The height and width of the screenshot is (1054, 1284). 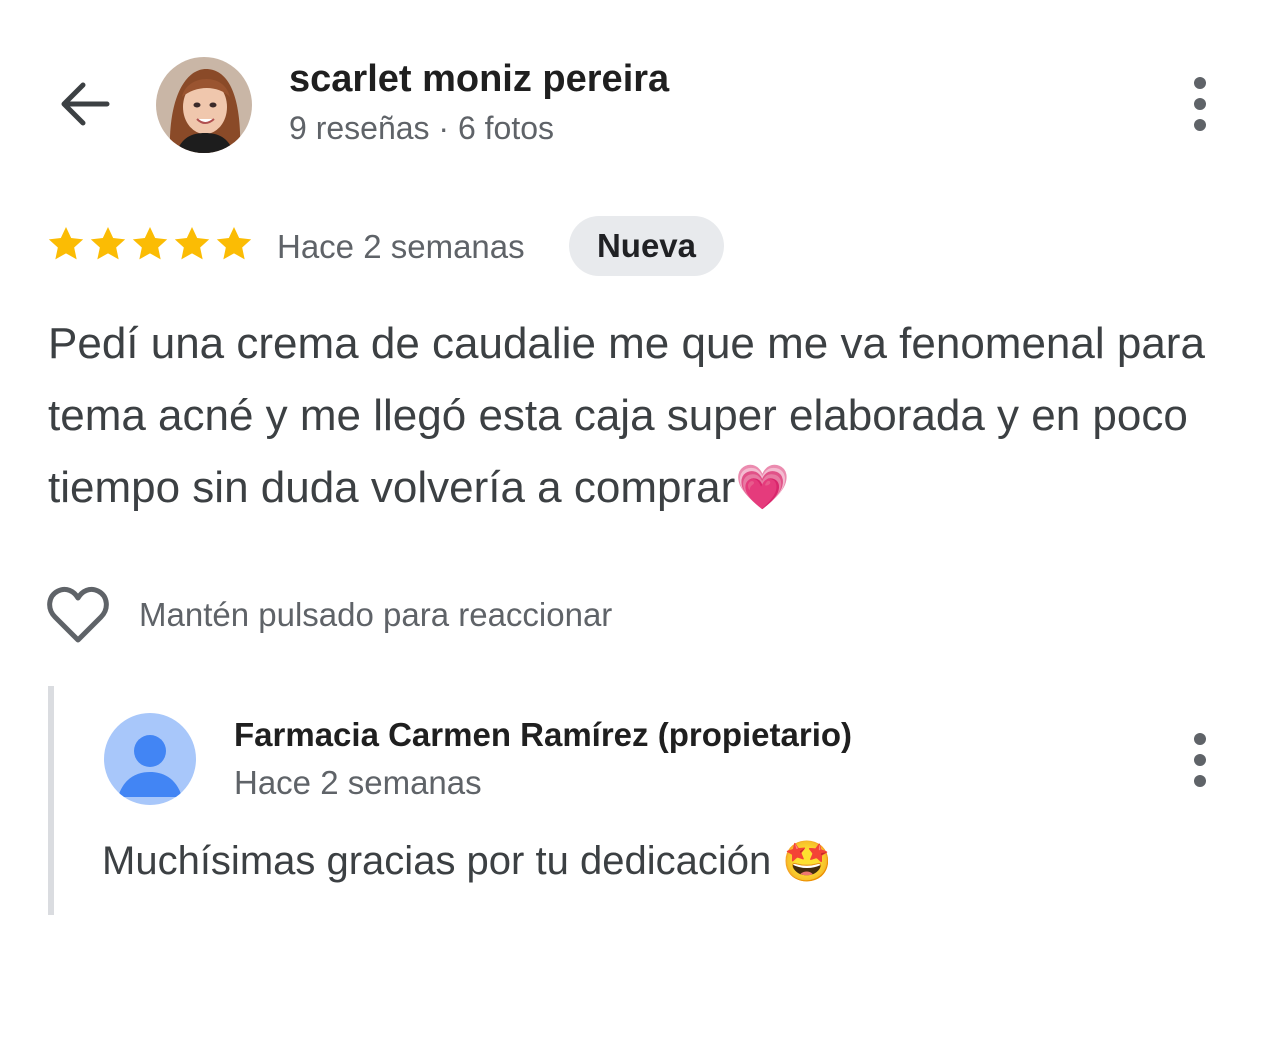 What do you see at coordinates (646, 246) in the screenshot?
I see `new-badge: Nueva` at bounding box center [646, 246].